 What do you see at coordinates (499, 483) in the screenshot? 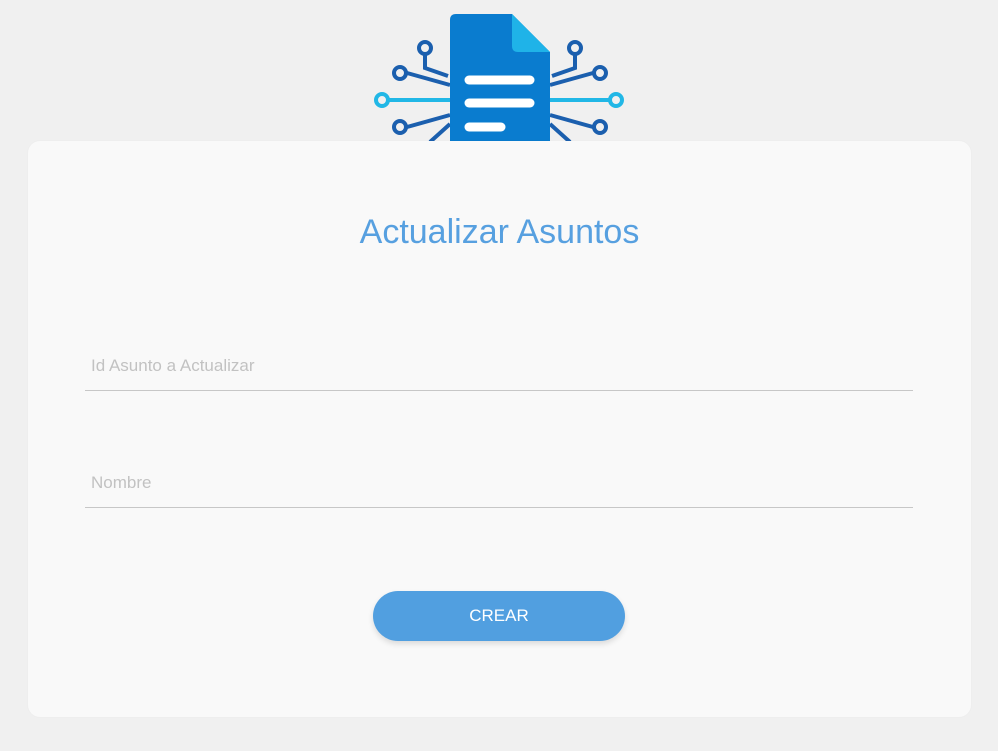
I see `nombre-input` at bounding box center [499, 483].